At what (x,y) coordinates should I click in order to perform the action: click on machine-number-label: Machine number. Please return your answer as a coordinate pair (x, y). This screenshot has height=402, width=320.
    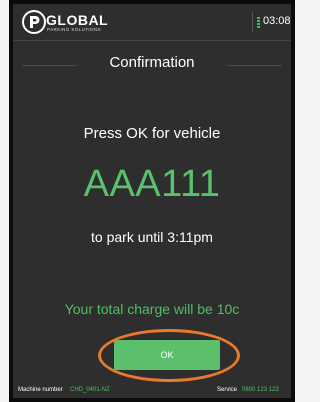
    Looking at the image, I should click on (40, 390).